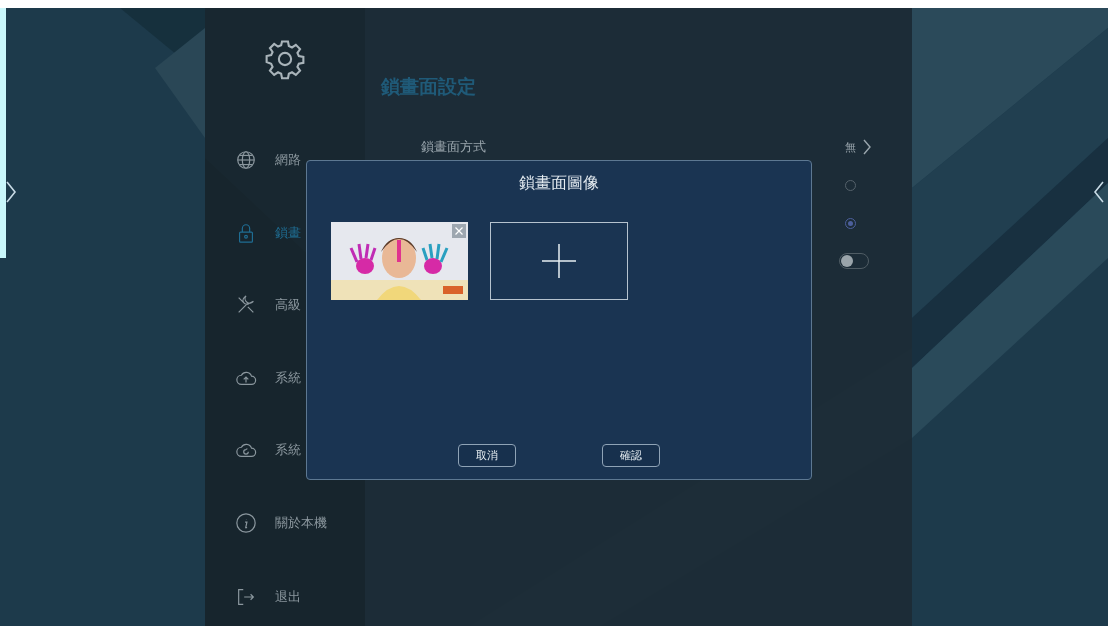 The height and width of the screenshot is (626, 1108). What do you see at coordinates (867, 147) in the screenshot?
I see `chevron-icon` at bounding box center [867, 147].